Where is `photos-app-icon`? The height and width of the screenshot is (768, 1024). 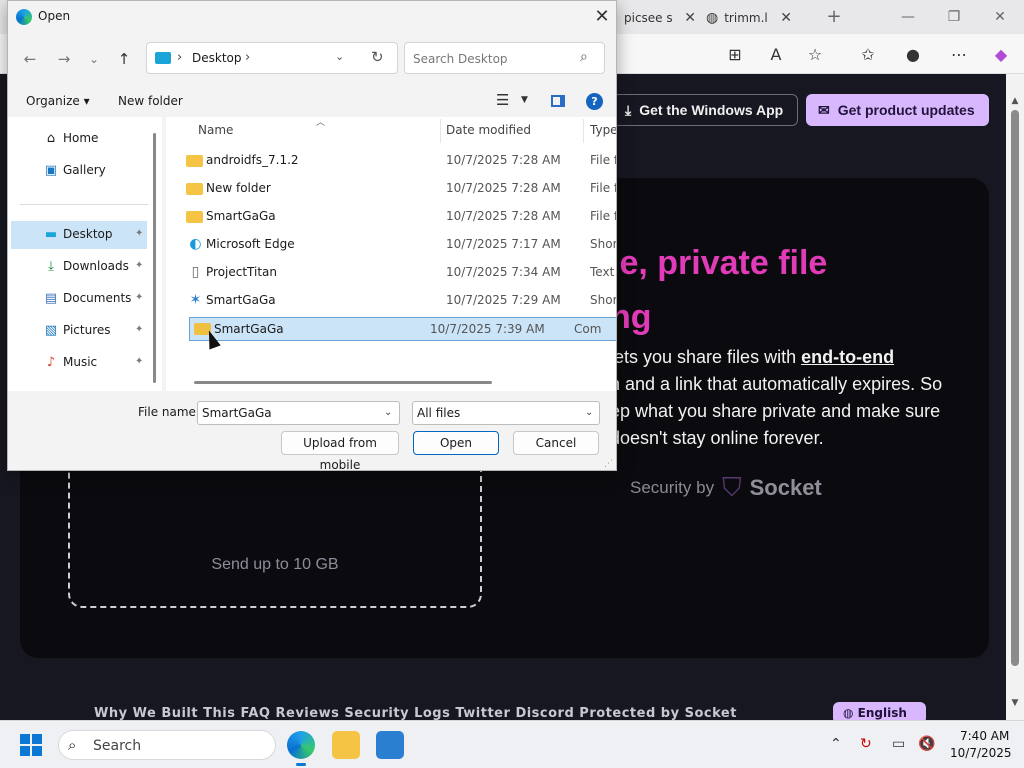 photos-app-icon is located at coordinates (390, 745).